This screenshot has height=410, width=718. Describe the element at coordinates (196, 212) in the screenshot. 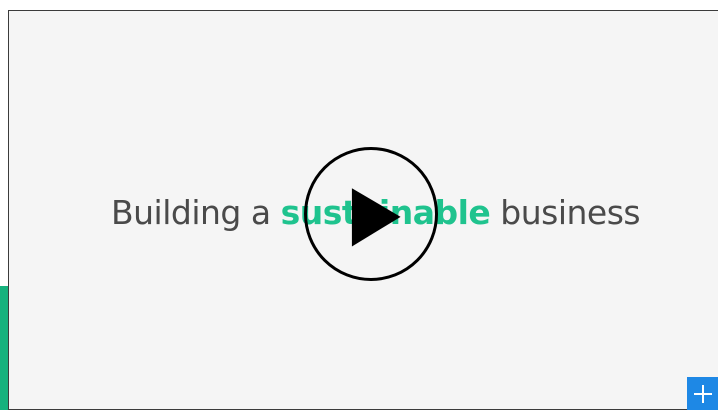

I see `headline-text-start: Building a` at that location.